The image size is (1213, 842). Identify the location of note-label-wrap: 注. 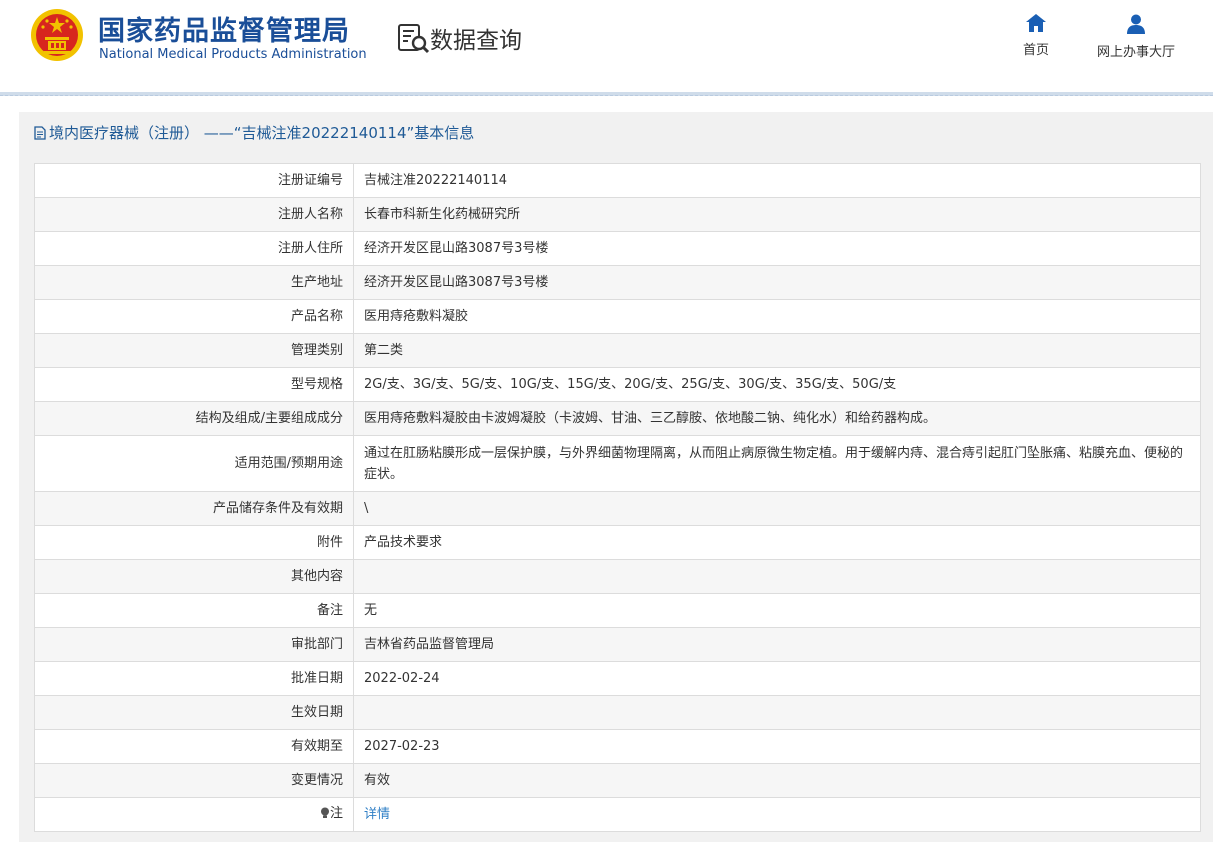
(331, 813).